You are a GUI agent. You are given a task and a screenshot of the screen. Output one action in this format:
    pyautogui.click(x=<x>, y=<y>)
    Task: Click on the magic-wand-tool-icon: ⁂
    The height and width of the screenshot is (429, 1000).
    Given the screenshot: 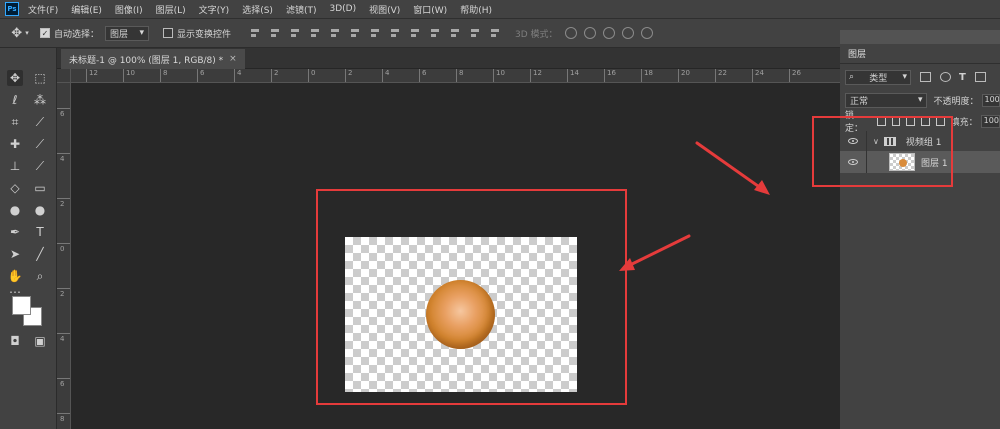 What is the action you would take?
    pyautogui.click(x=40, y=100)
    